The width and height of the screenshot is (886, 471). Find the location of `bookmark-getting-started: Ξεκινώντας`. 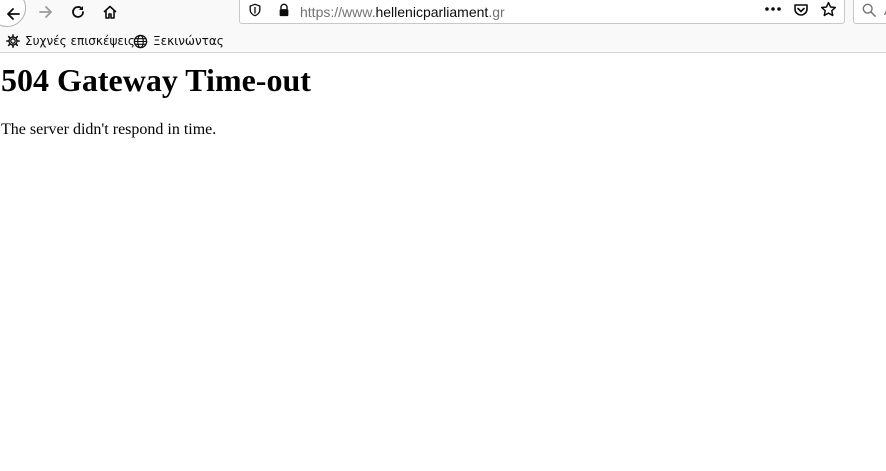

bookmark-getting-started: Ξεκινώντας is located at coordinates (178, 41).